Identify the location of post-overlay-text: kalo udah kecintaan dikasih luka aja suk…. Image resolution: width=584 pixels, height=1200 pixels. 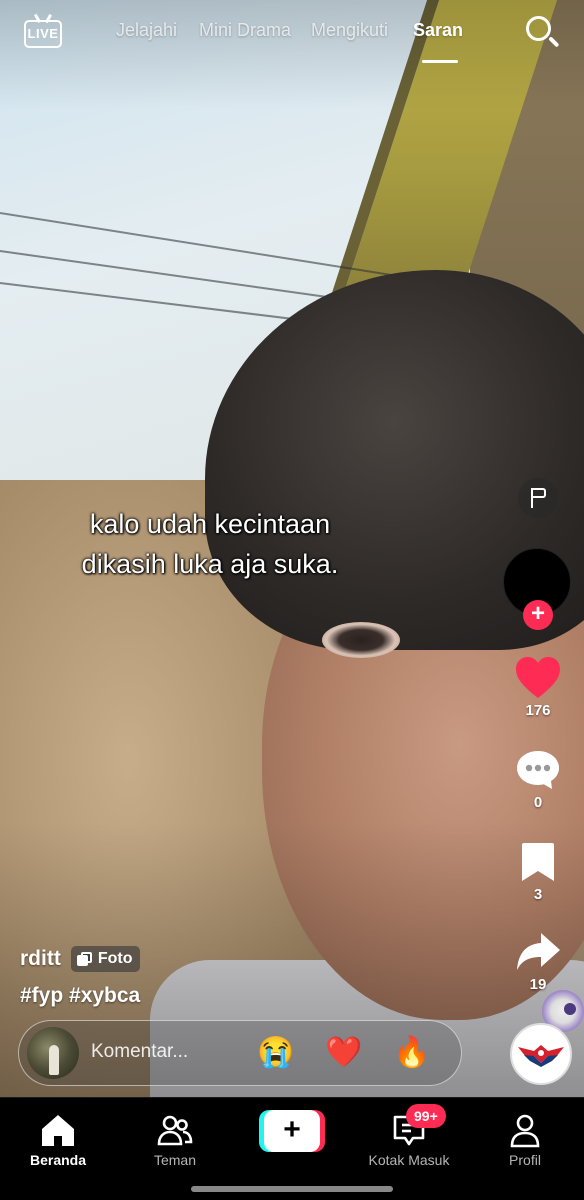
(210, 544).